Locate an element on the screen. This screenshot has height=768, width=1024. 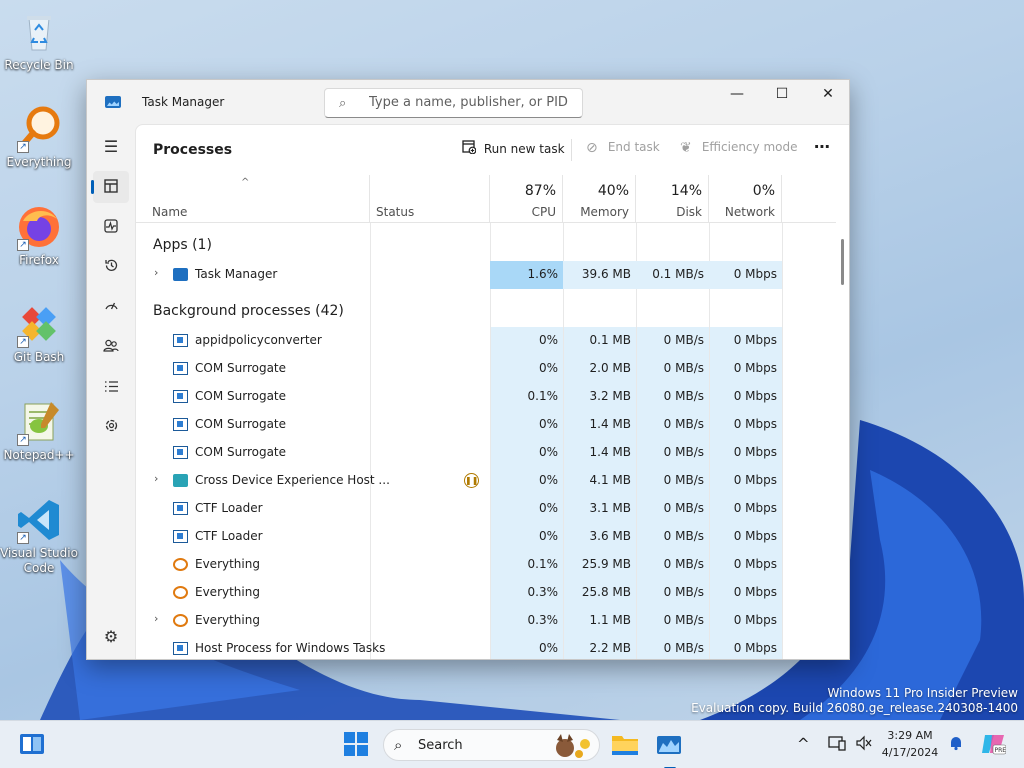
group-header-background: Background processes (42) is located at coordinates (248, 311).